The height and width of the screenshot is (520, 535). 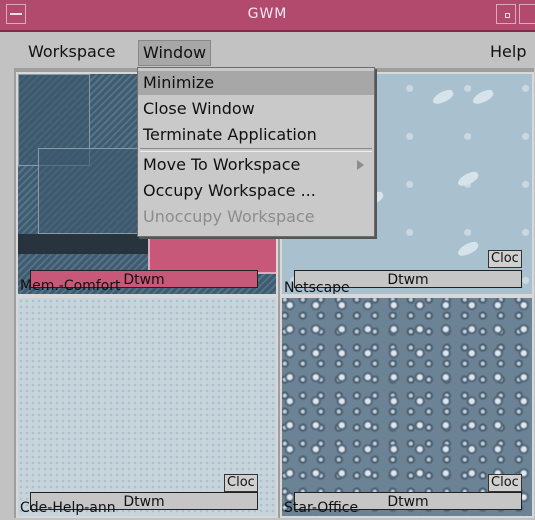 What do you see at coordinates (256, 83) in the screenshot?
I see `menu-item-minimize: Minimize` at bounding box center [256, 83].